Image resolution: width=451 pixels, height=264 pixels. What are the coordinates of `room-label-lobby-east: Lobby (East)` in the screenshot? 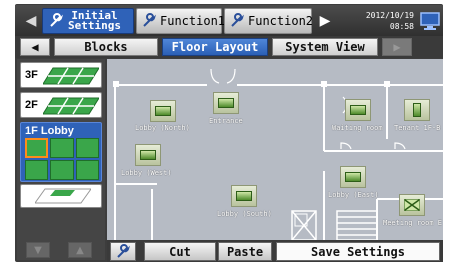 It's located at (353, 195).